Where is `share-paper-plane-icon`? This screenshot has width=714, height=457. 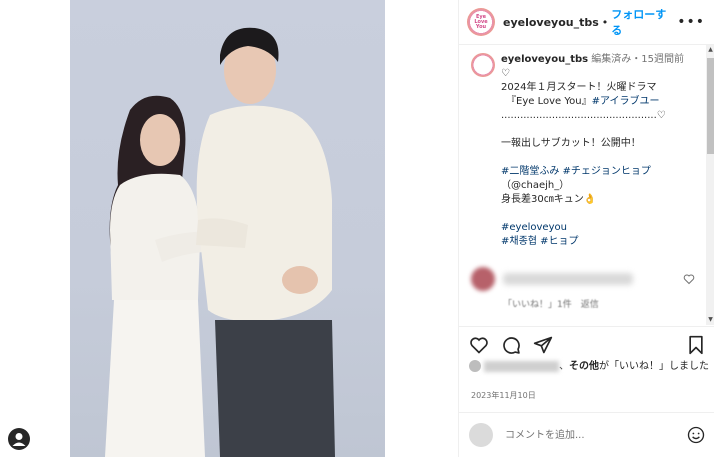 share-paper-plane-icon is located at coordinates (543, 345).